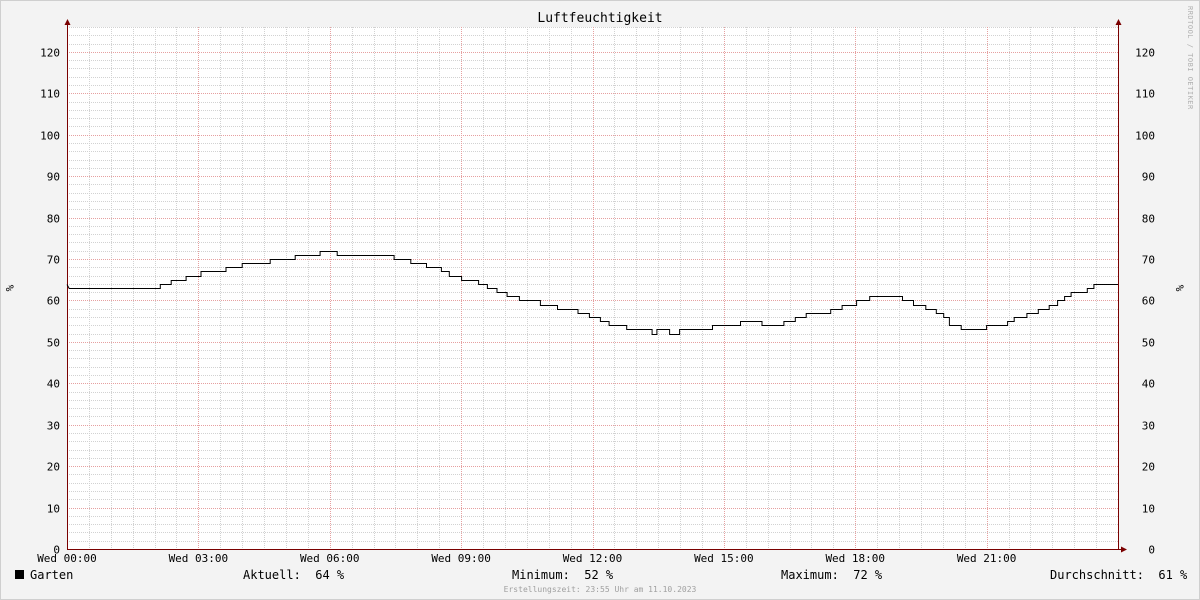 The image size is (1200, 600). I want to click on x-tick-label: Wed 03:00, so click(199, 558).